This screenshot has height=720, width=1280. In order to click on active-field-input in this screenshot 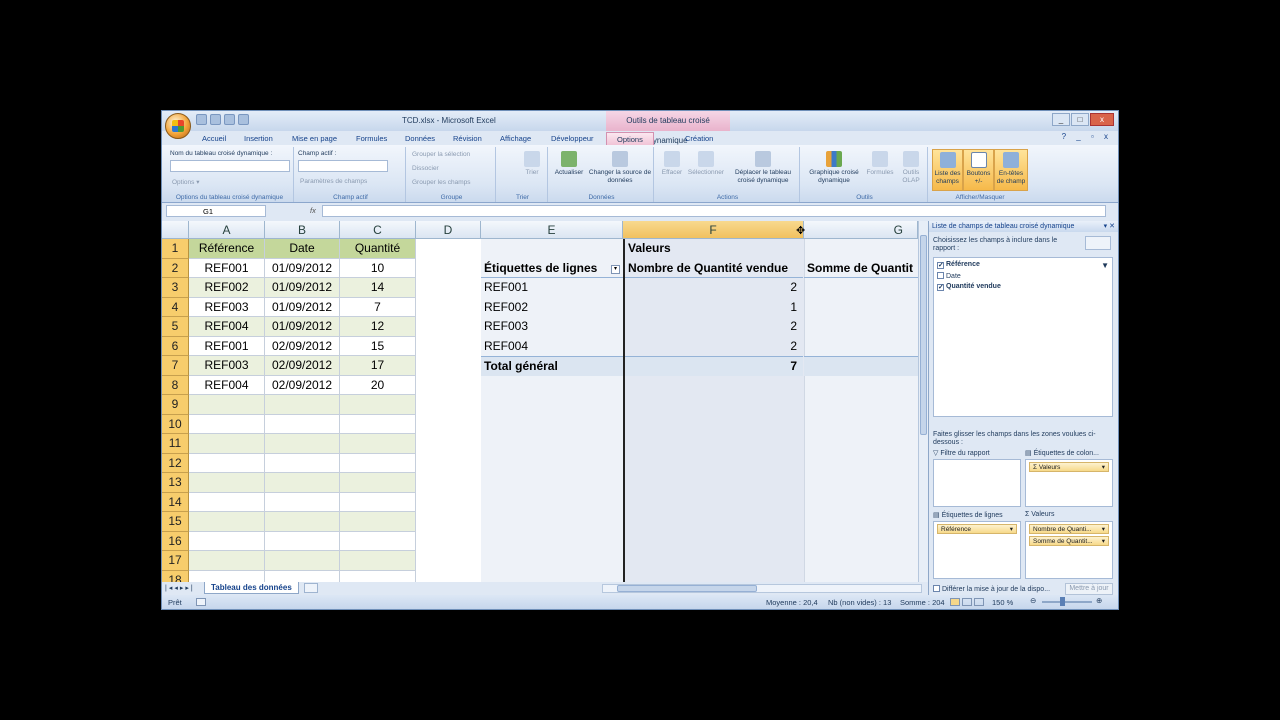, I will do `click(343, 166)`.